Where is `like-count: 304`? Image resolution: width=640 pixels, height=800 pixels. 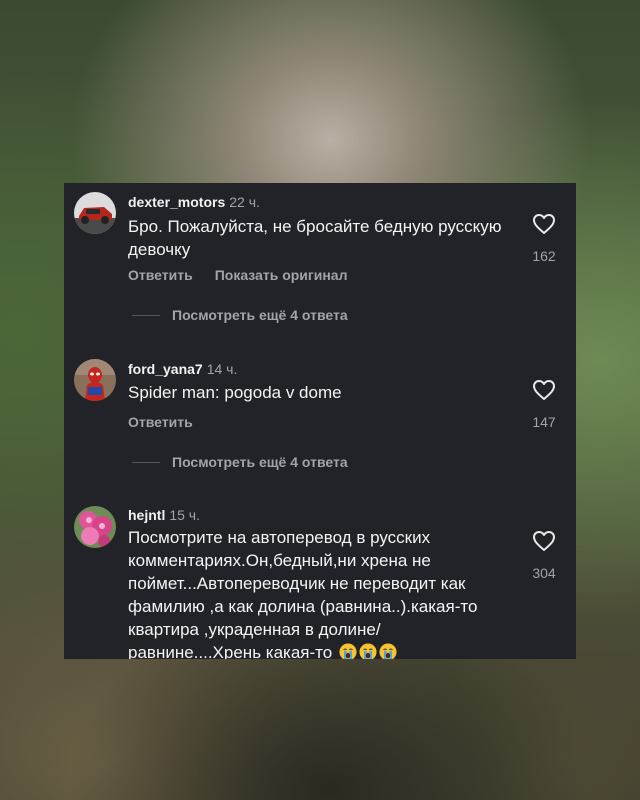
like-count: 304 is located at coordinates (544, 573).